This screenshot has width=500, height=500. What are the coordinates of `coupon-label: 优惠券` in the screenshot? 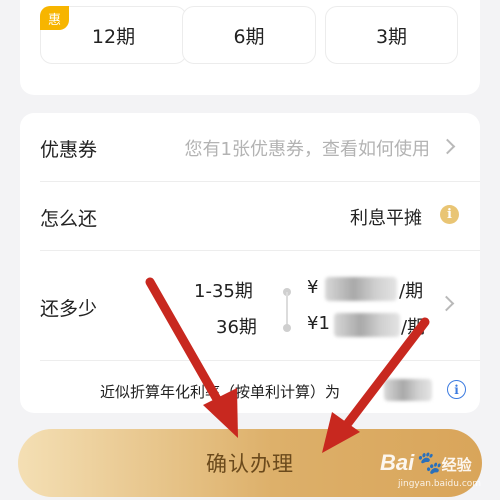 It's located at (69, 150).